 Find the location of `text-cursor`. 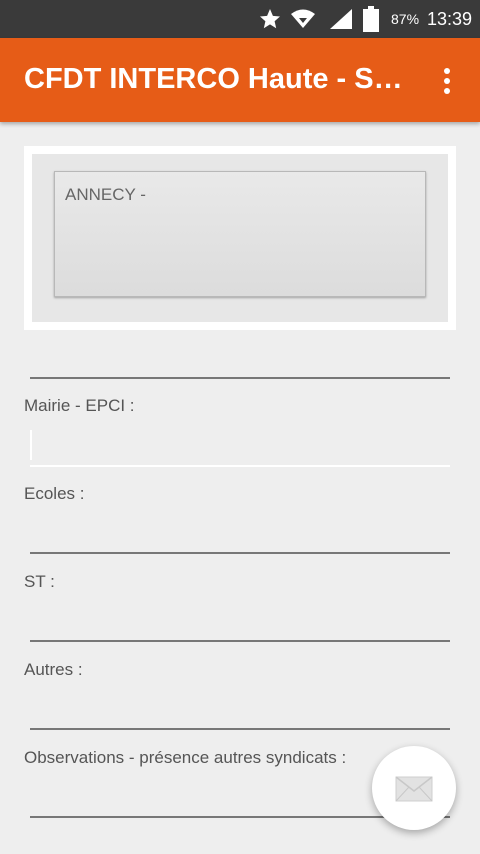

text-cursor is located at coordinates (31, 445).